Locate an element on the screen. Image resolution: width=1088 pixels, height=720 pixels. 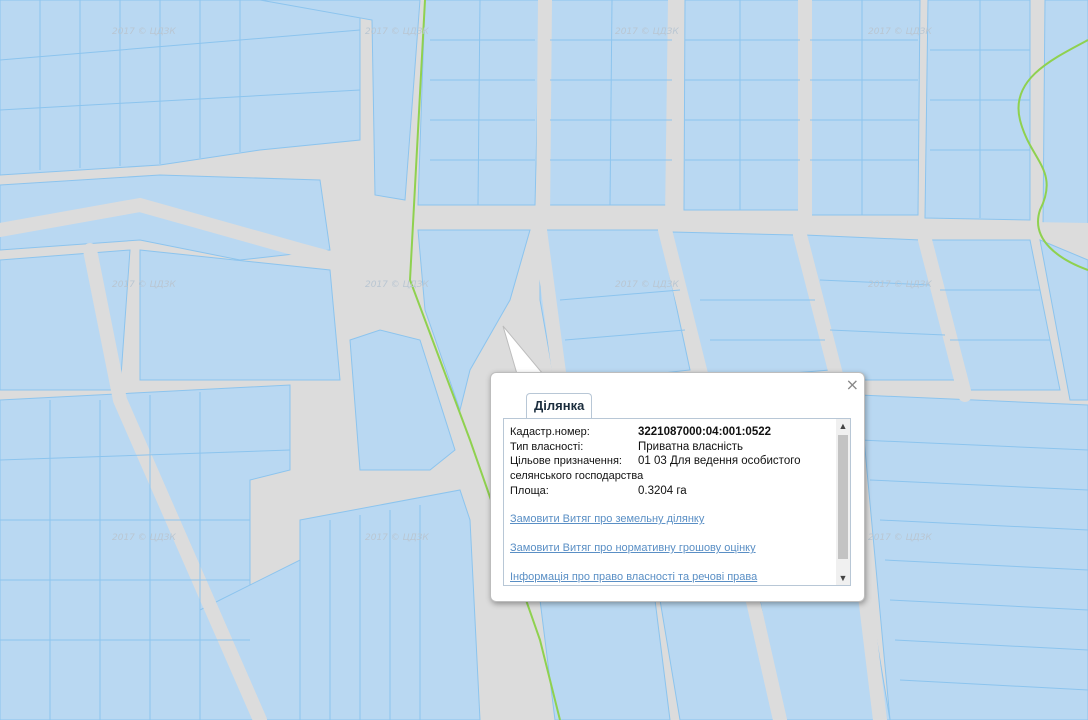
field-value: 3221087000:04:001:0522 is located at coordinates (705, 432).